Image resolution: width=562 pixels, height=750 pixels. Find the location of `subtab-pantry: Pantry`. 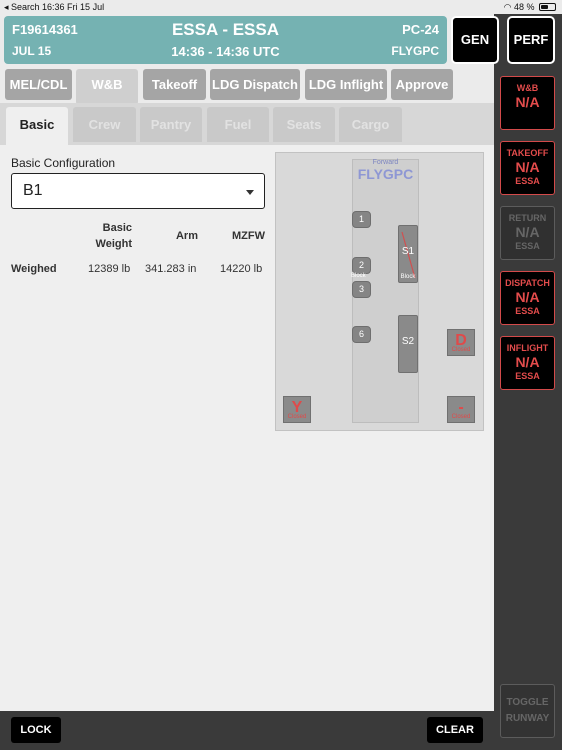

subtab-pantry: Pantry is located at coordinates (171, 124).